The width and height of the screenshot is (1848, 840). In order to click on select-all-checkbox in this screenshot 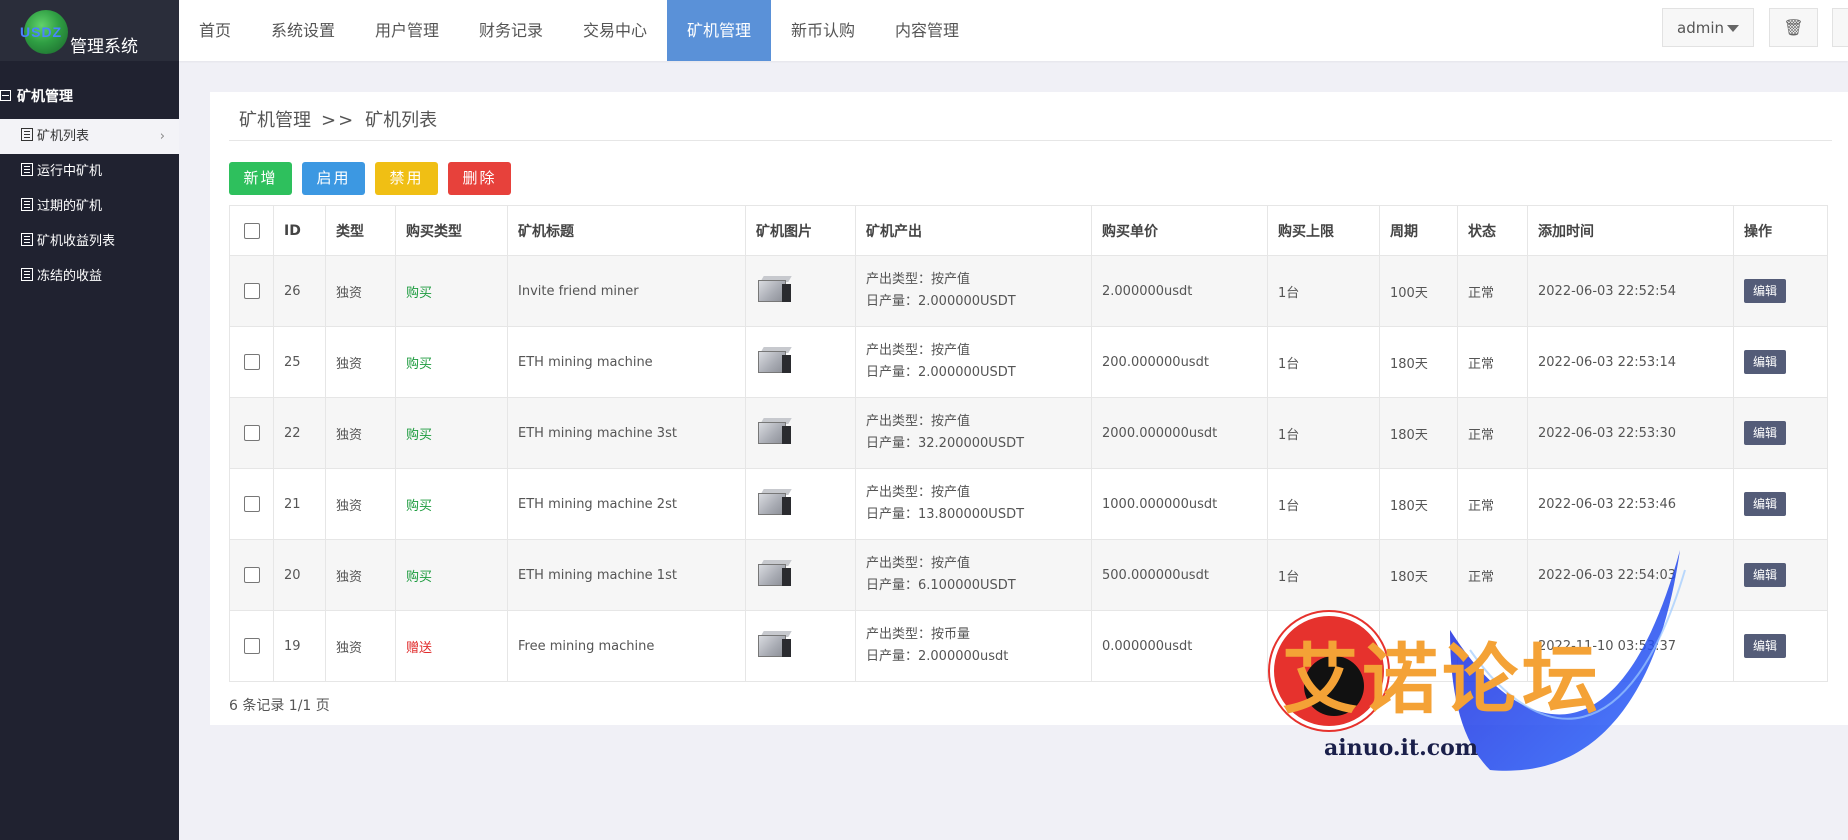, I will do `click(251, 230)`.